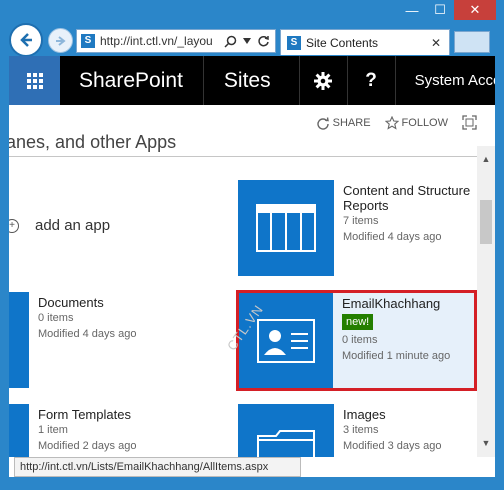  What do you see at coordinates (370, 80) in the screenshot?
I see `help-button: ?` at bounding box center [370, 80].